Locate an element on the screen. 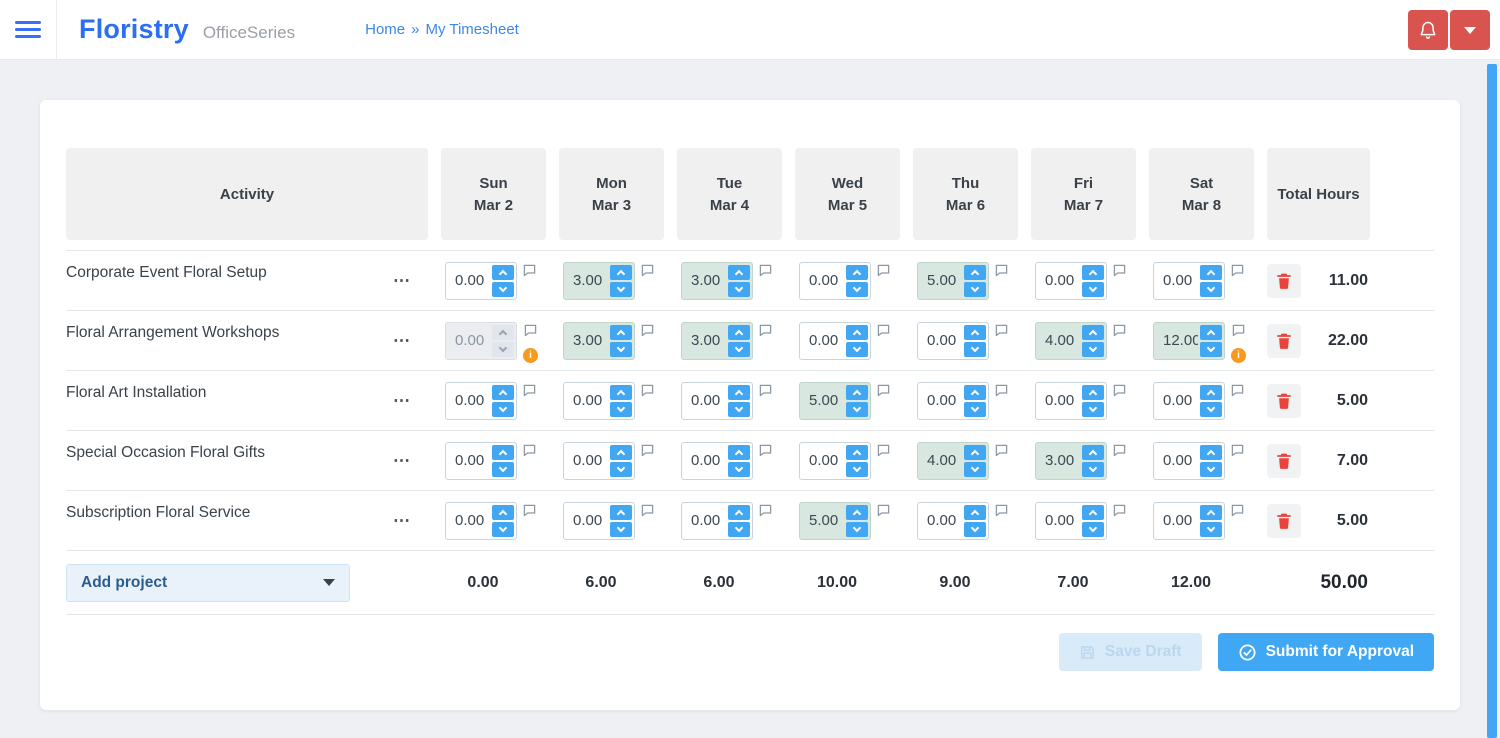 This screenshot has height=738, width=1500. breadcrumb-current-link: My Timesheet is located at coordinates (471, 29).